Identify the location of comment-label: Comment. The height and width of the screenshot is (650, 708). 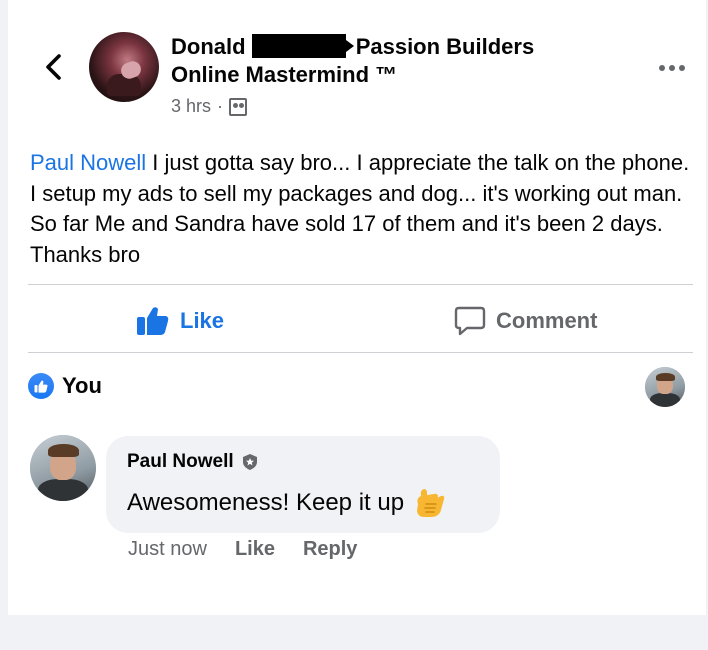
(547, 320).